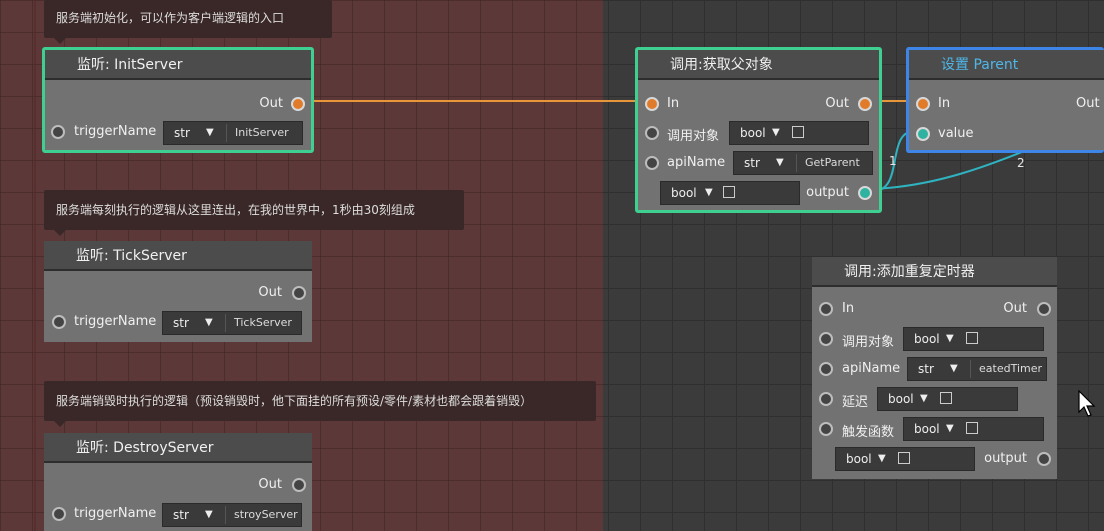 The height and width of the screenshot is (531, 1104). Describe the element at coordinates (826, 339) in the screenshot. I see `add-timer-target-port` at that location.